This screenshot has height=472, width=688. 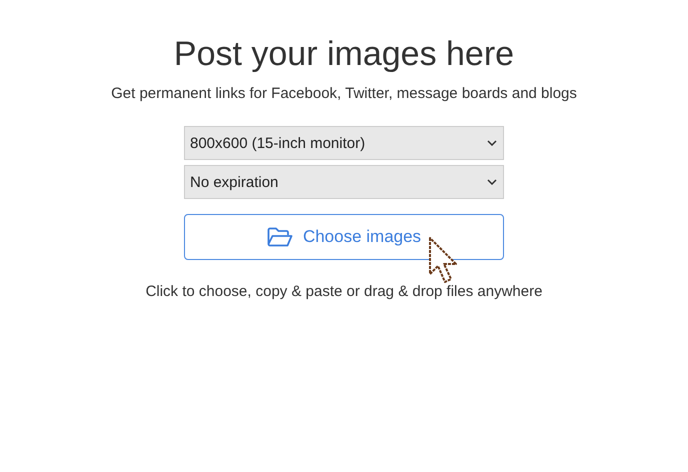 I want to click on hint-text: Click to choose, copy & paste or drag & drop files anywhere, so click(x=344, y=292).